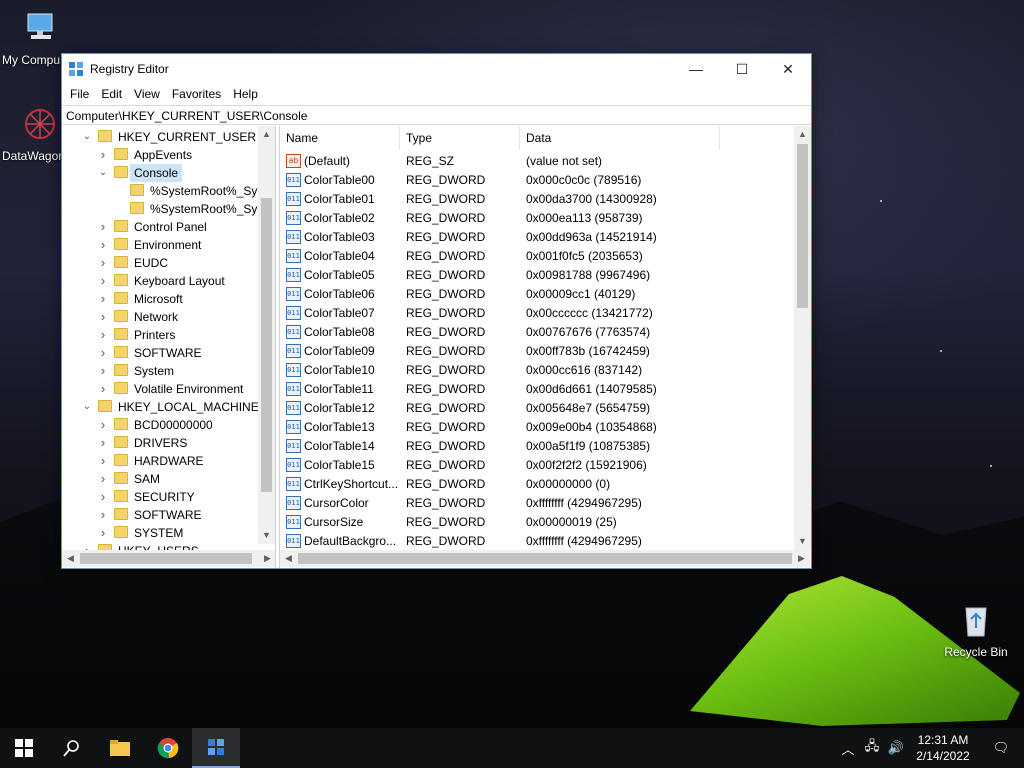 The width and height of the screenshot is (1024, 768). Describe the element at coordinates (742, 69) in the screenshot. I see `maximize-button: ☐` at that location.